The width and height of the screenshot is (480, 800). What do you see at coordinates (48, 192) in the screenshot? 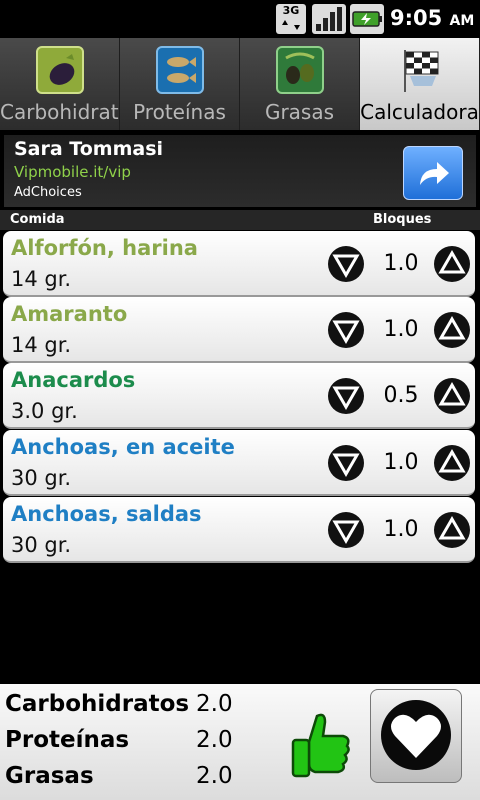
I see `ad-choices: AdChoices` at bounding box center [48, 192].